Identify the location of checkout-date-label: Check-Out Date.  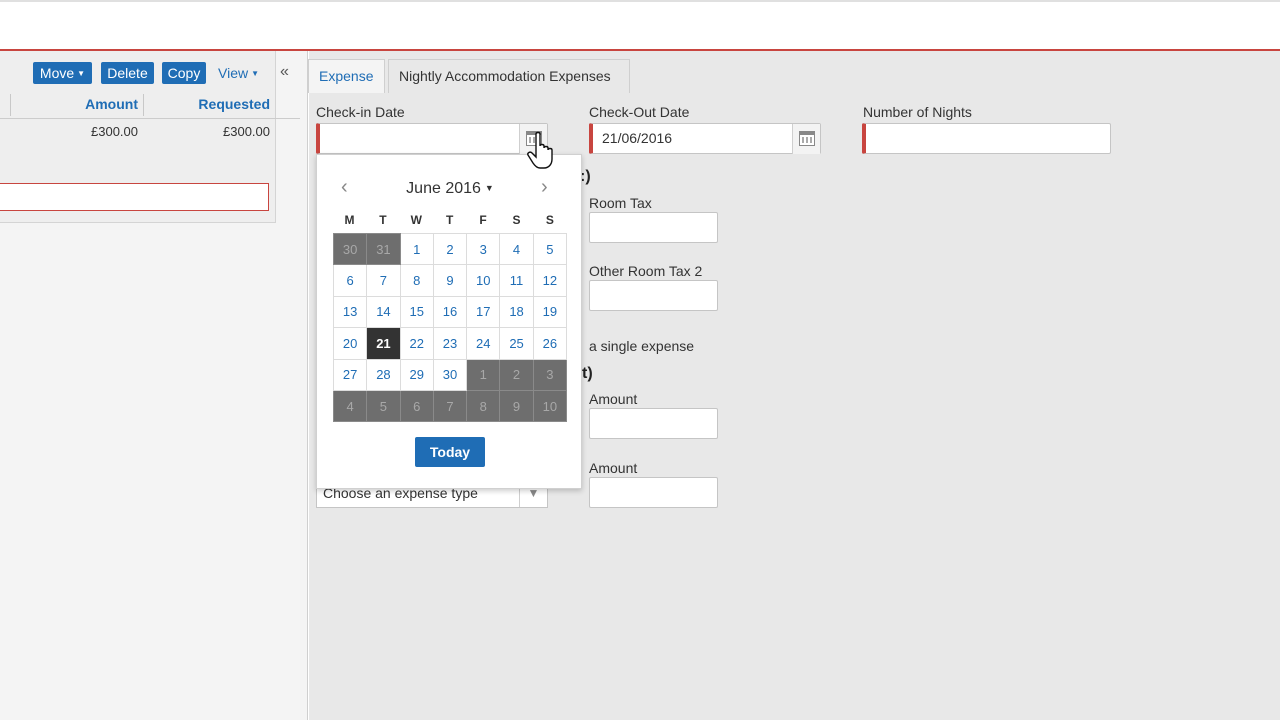
(639, 112).